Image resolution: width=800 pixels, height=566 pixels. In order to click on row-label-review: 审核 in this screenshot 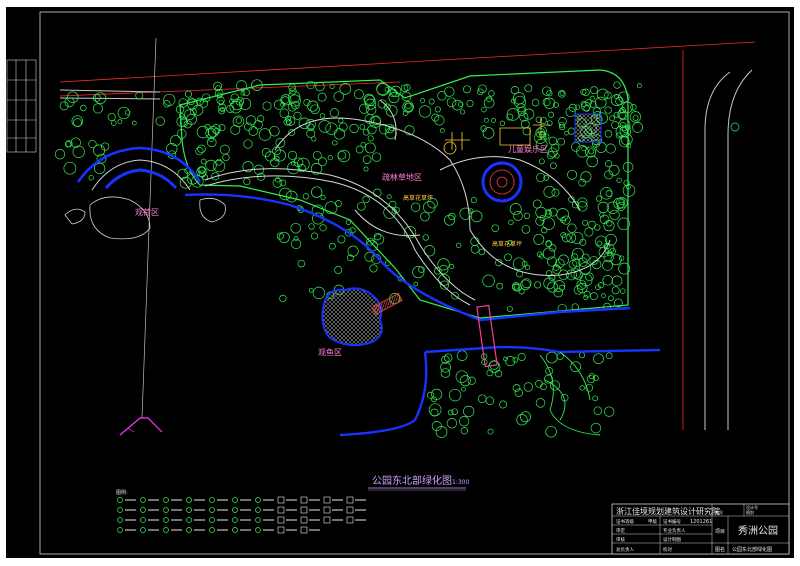, I will do `click(620, 539)`.